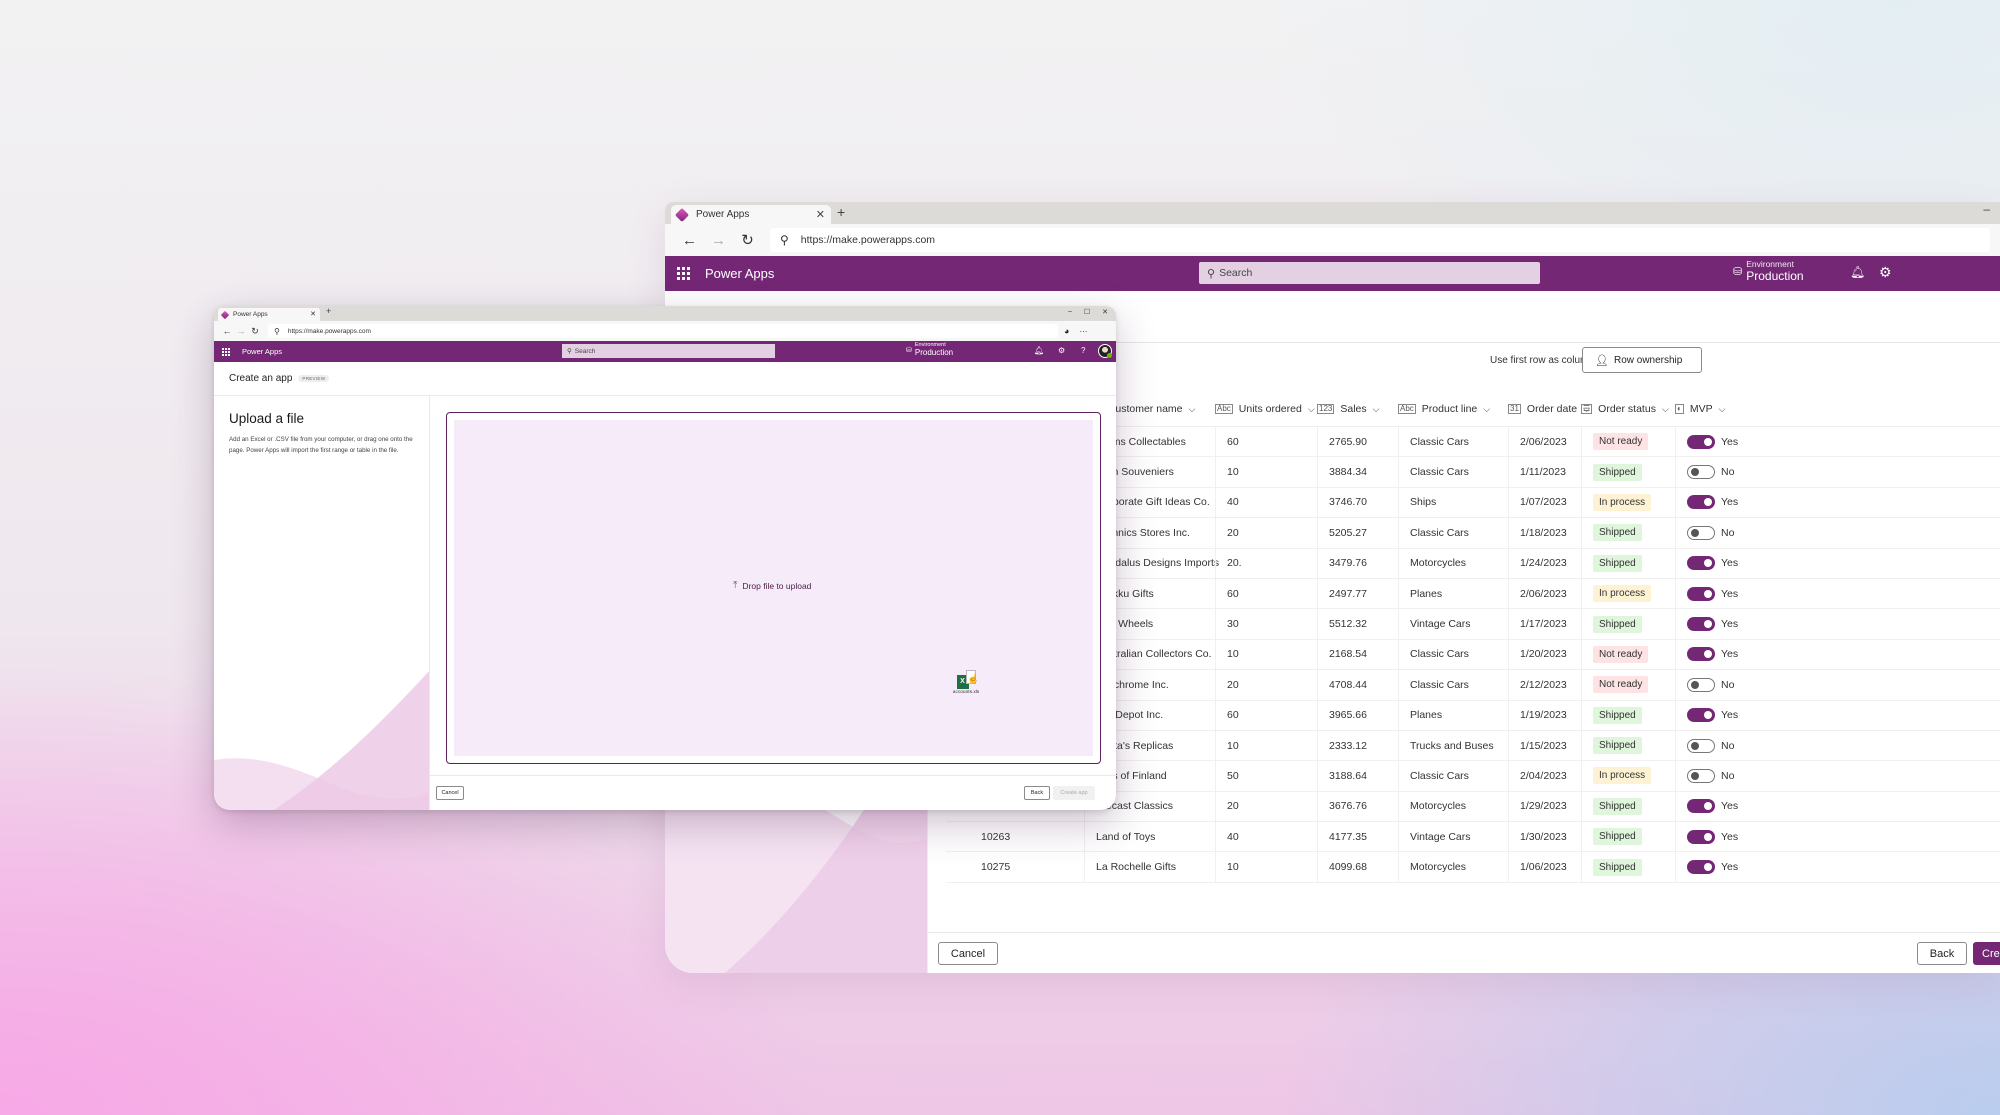 The width and height of the screenshot is (2000, 1115). What do you see at coordinates (739, 273) in the screenshot?
I see `app-name: Power Apps` at bounding box center [739, 273].